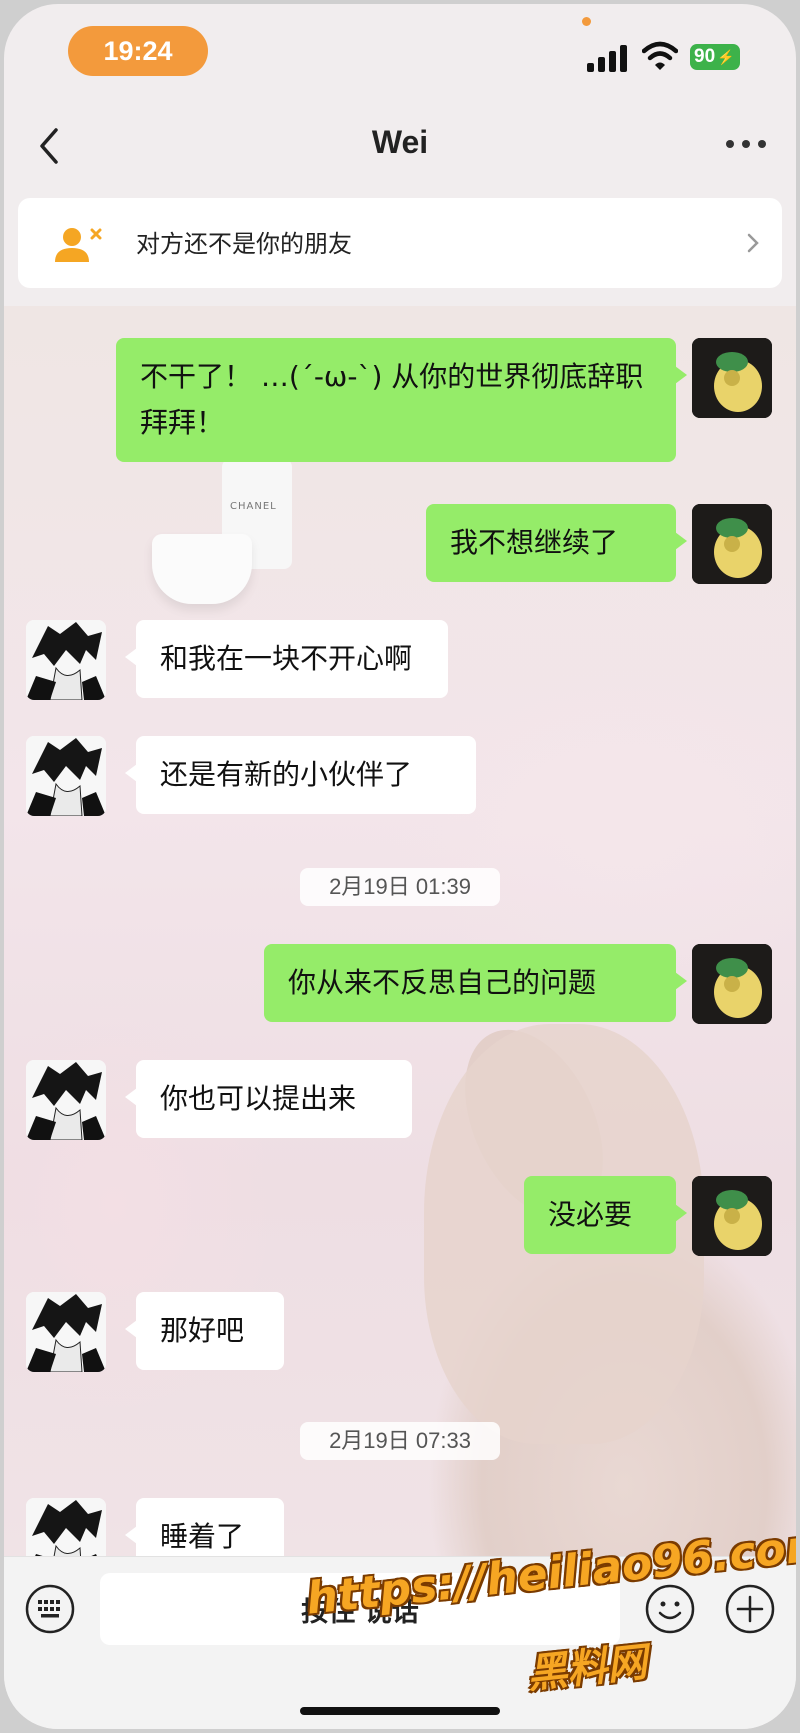  Describe the element at coordinates (268, 1099) in the screenshot. I see `incoming-message-bubble: 你也可以提出来` at that location.